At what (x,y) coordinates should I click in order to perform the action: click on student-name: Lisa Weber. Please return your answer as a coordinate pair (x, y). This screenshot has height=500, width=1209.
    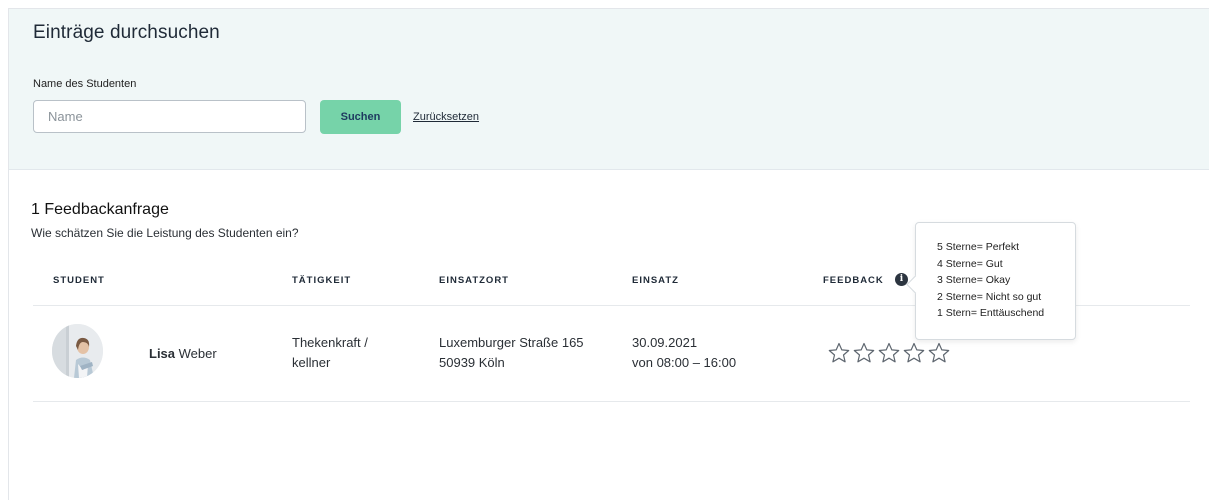
    Looking at the image, I should click on (183, 354).